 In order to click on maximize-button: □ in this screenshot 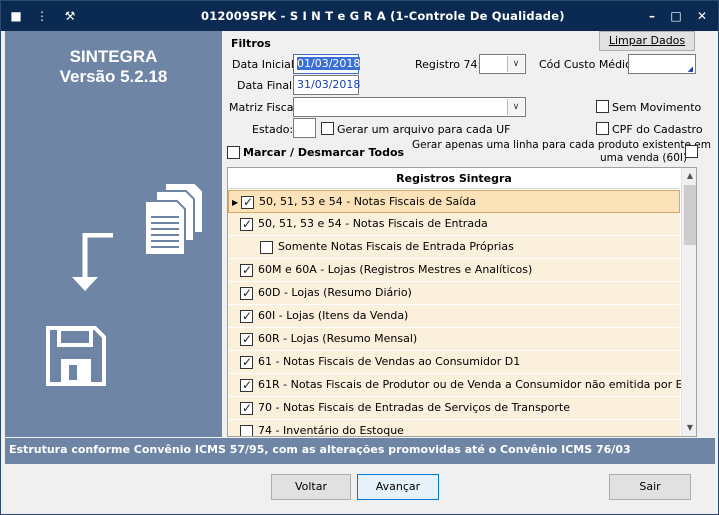, I will do `click(676, 16)`.